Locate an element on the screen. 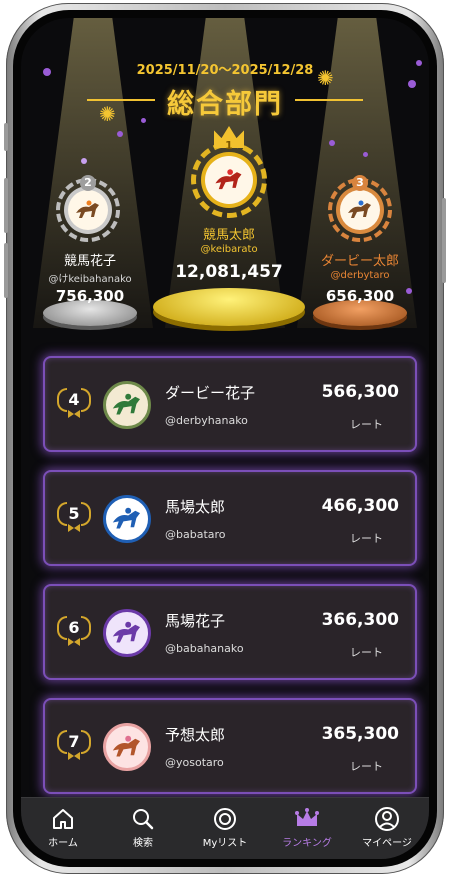 Image resolution: width=450 pixels, height=877 pixels. user-handle: @babahanako is located at coordinates (204, 648).